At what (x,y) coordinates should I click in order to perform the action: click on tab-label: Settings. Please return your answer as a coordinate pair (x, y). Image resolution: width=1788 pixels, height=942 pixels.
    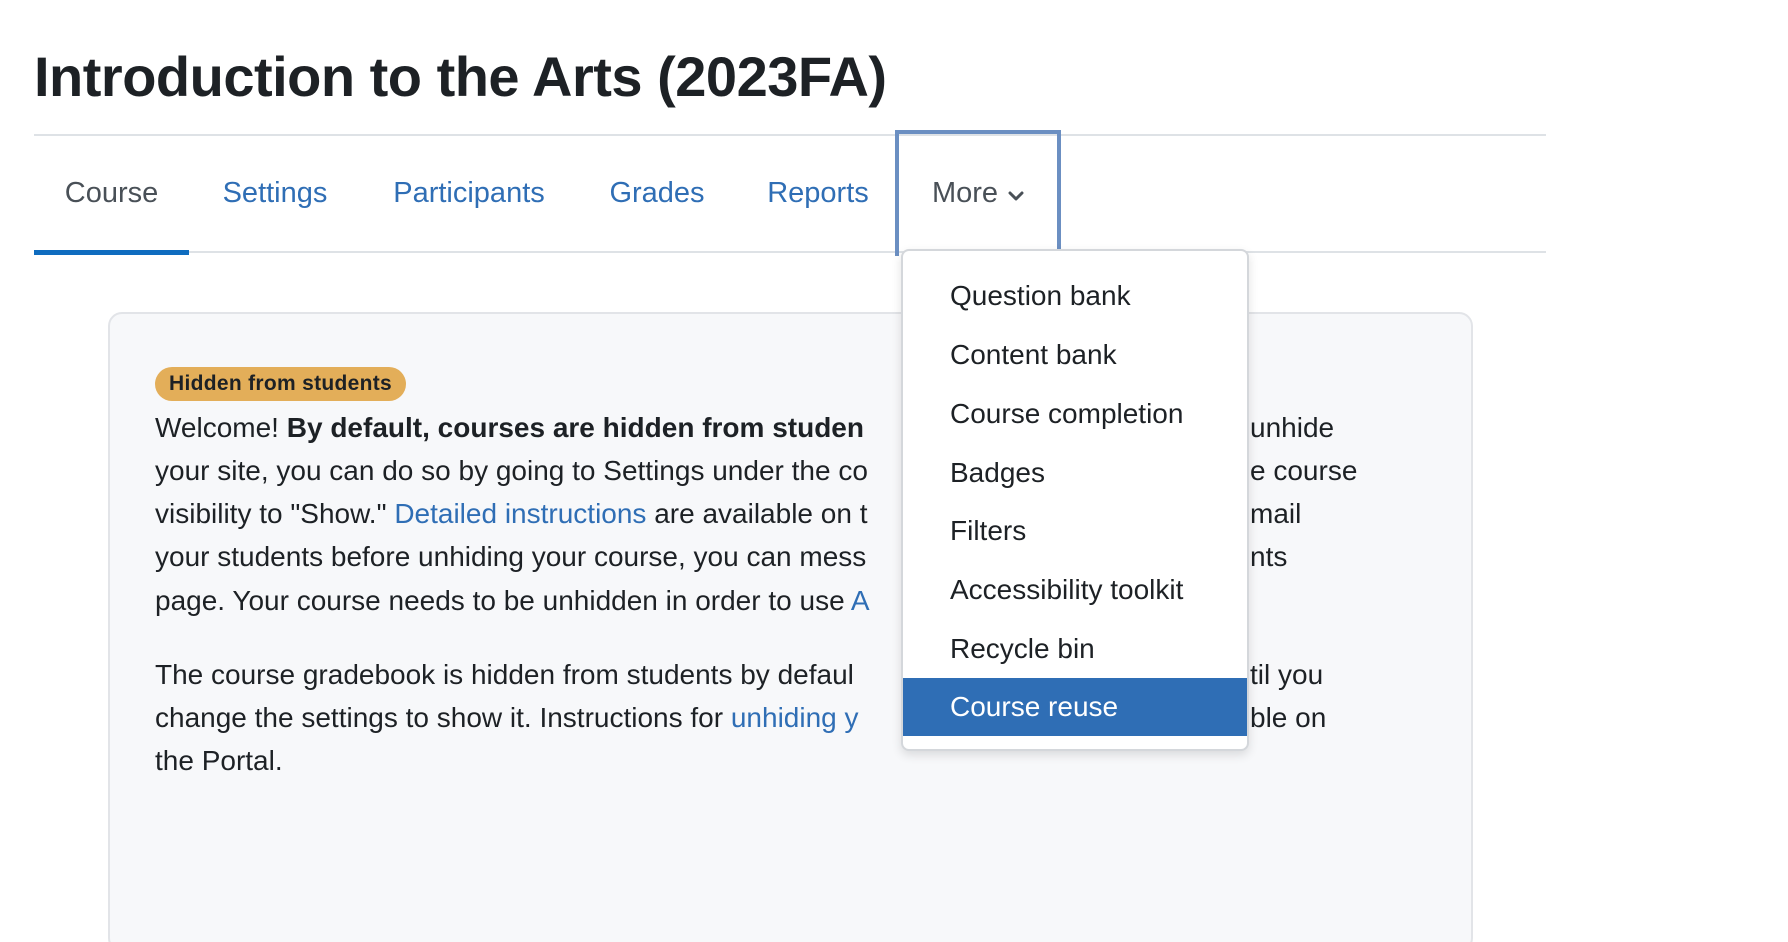
    Looking at the image, I should click on (275, 193).